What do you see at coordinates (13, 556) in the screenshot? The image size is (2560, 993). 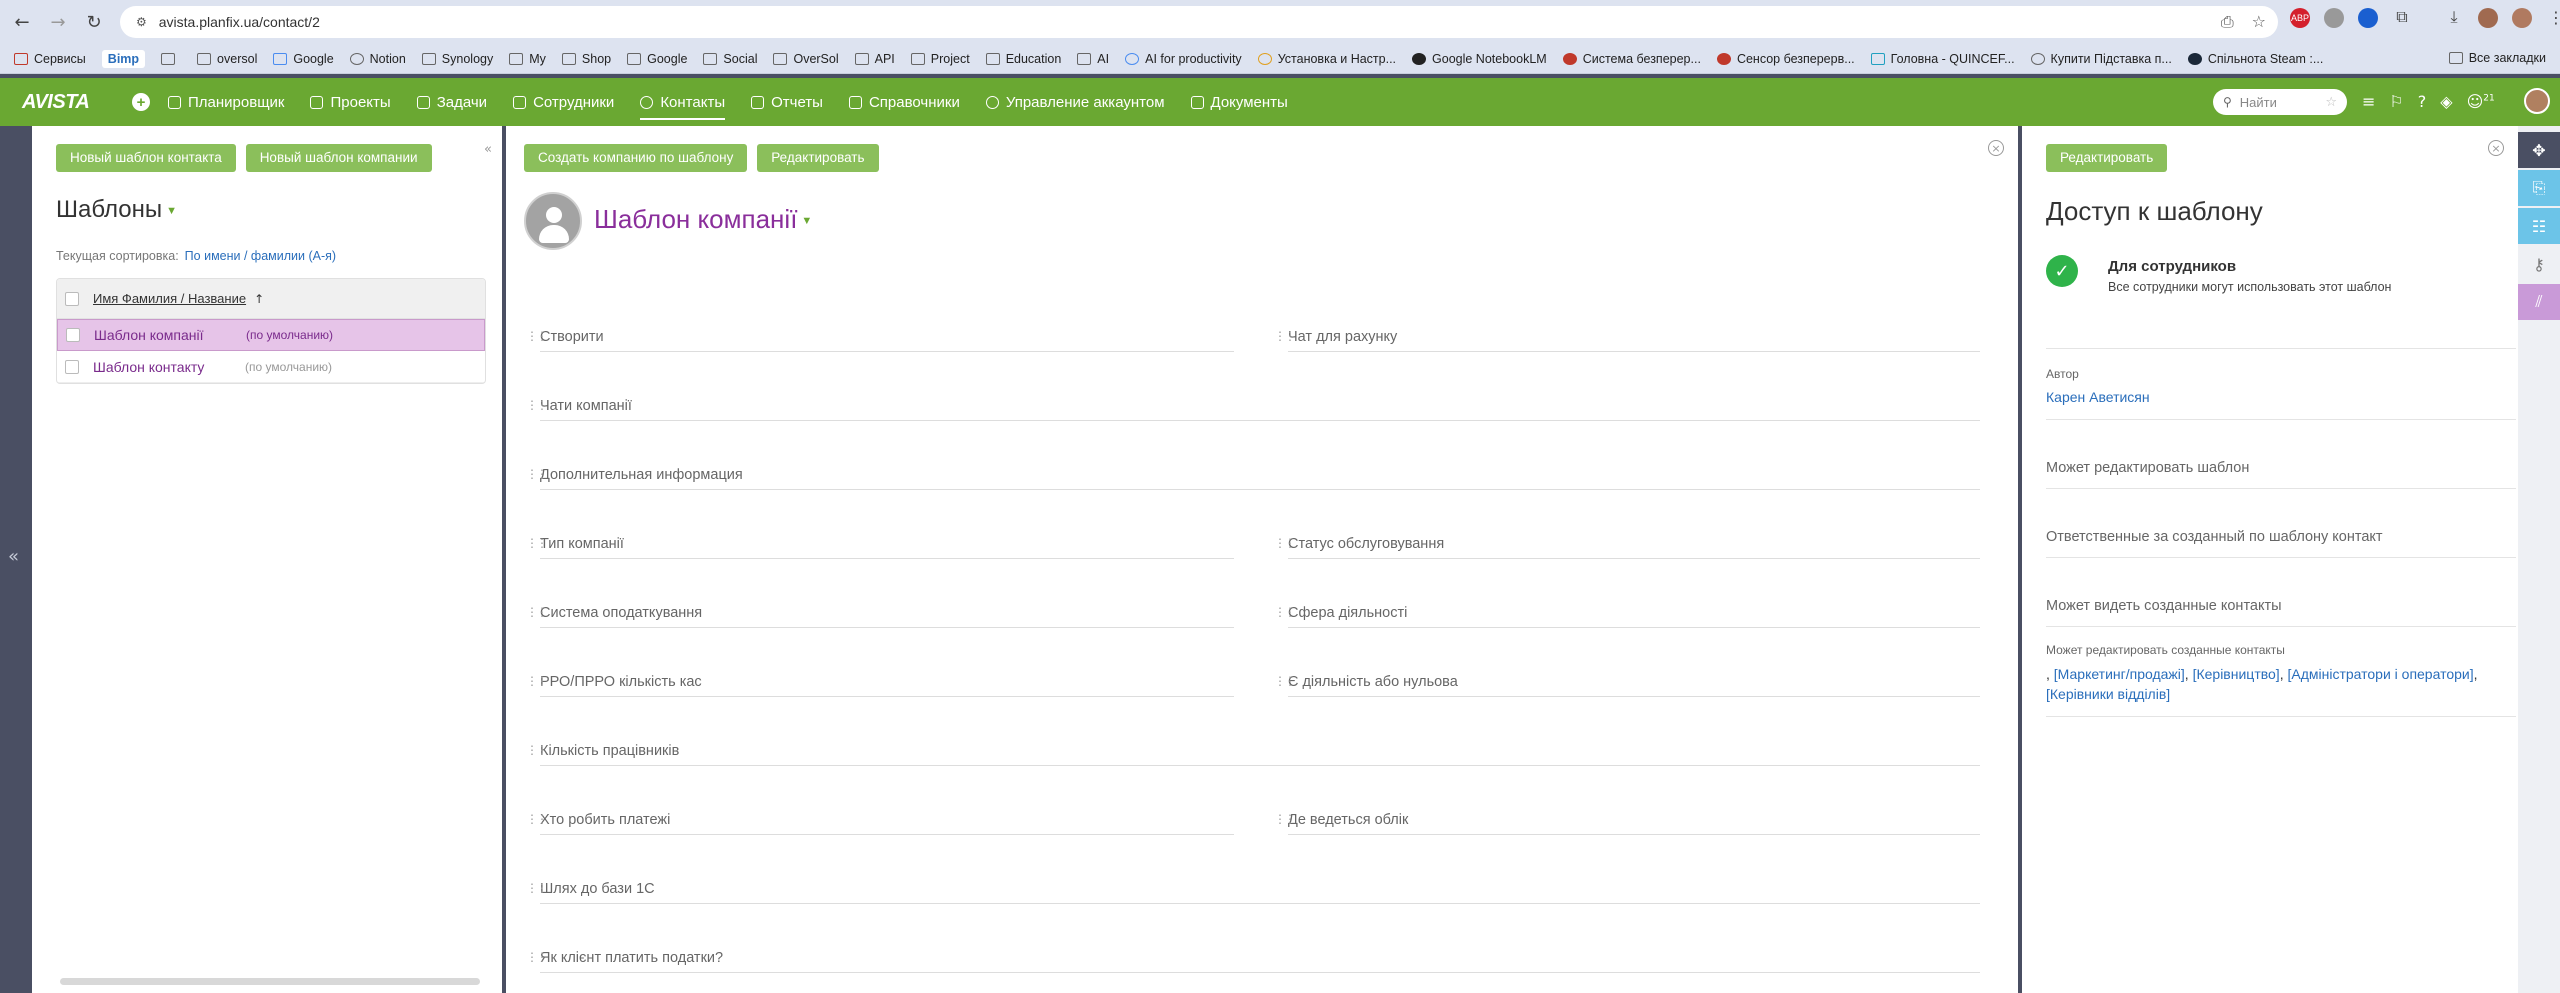 I see `expand-sidebar-icon: «` at bounding box center [13, 556].